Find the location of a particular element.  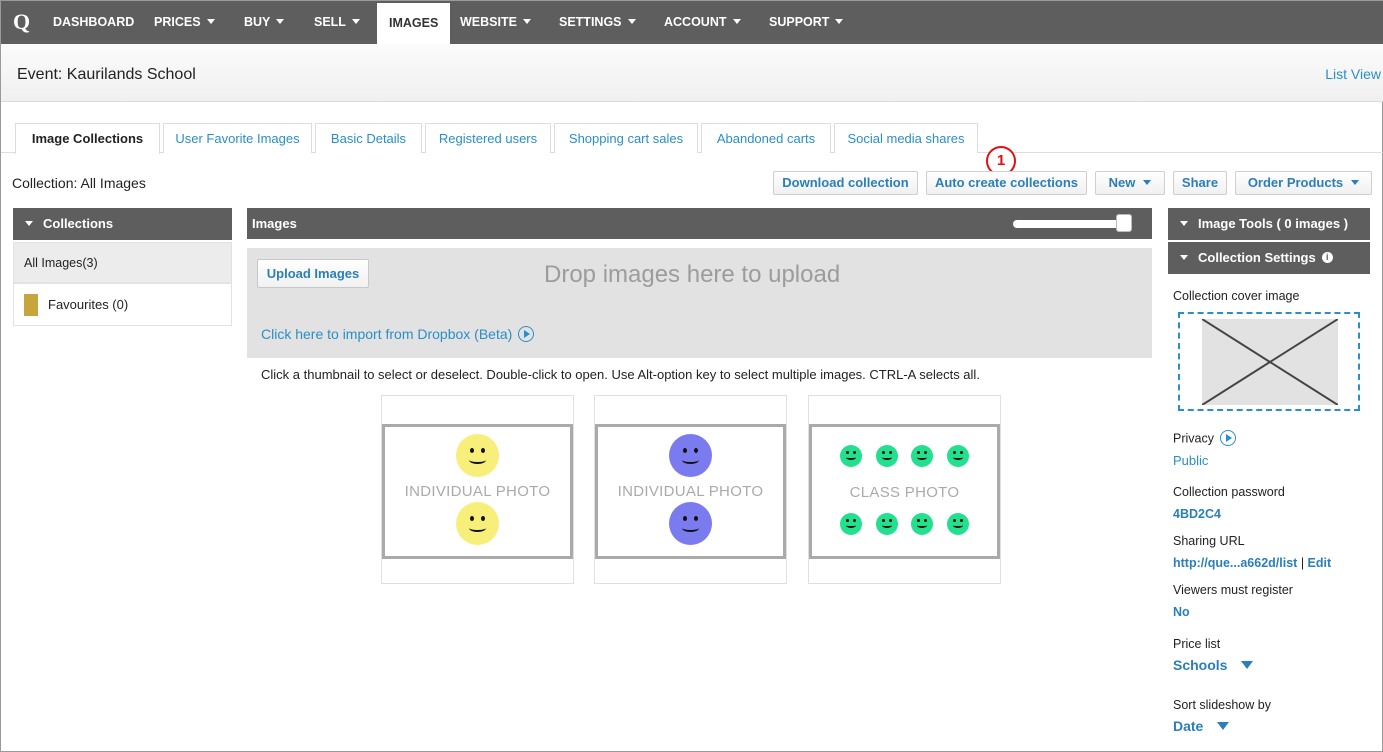

collections-header: Collections is located at coordinates (122, 224).